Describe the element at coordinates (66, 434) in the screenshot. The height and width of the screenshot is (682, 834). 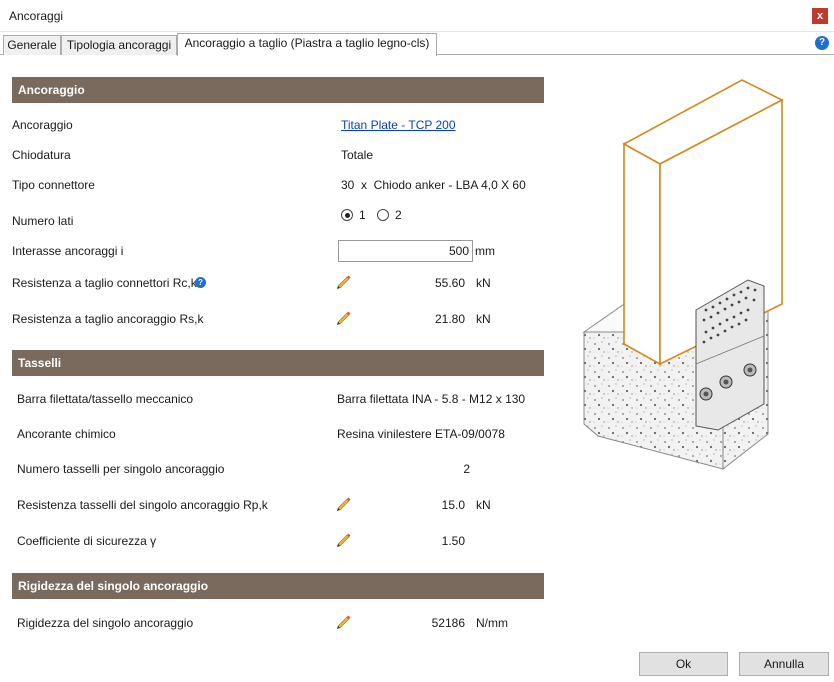
I see `label-ancorante: Ancorante chimico` at that location.